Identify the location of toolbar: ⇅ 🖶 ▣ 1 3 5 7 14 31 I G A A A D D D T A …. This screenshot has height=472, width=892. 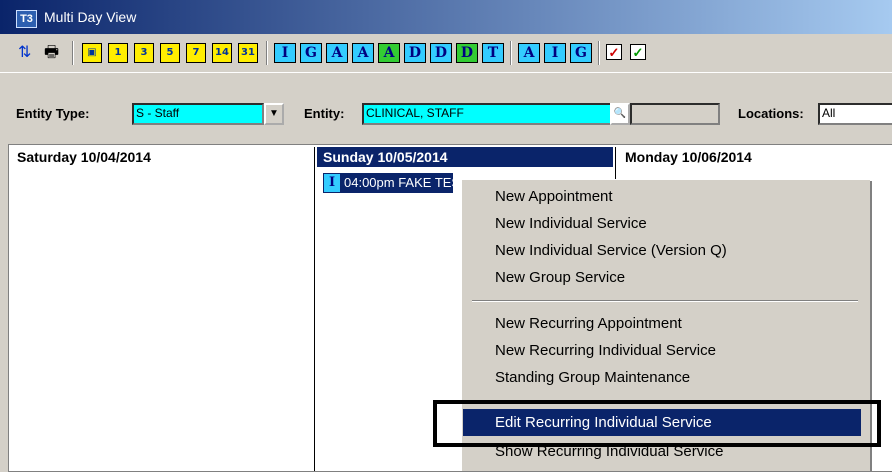
(446, 53).